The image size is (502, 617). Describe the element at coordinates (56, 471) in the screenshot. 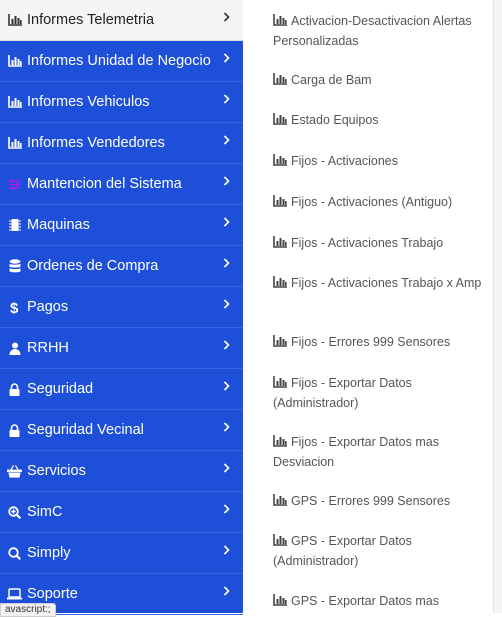

I see `sidebar-item-label: Servicios` at that location.